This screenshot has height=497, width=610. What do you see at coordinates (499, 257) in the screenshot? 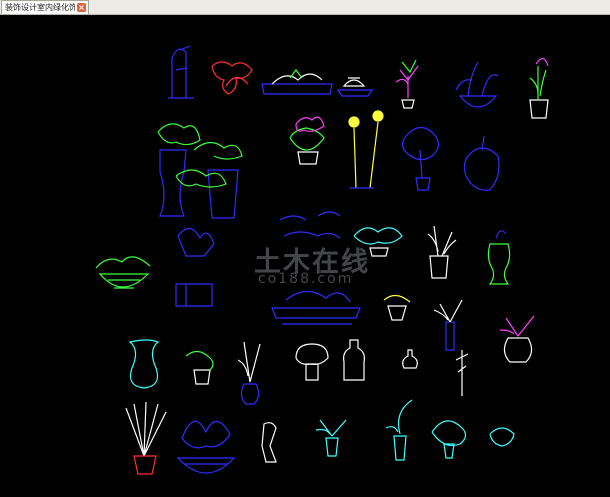
I see `tall-vase-plant` at bounding box center [499, 257].